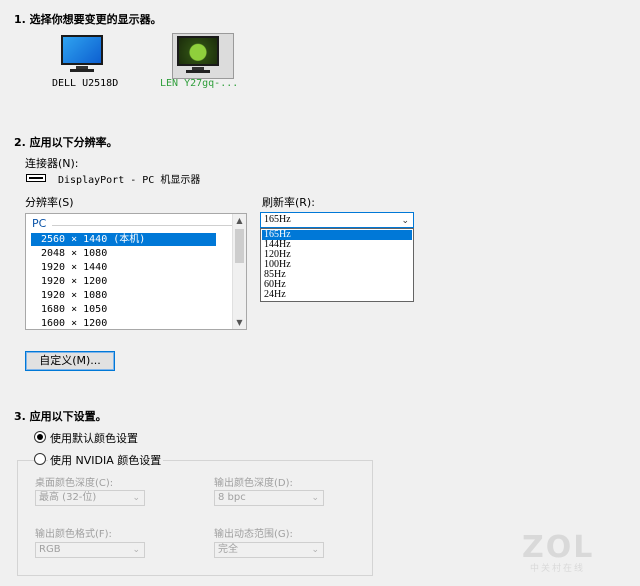 This screenshot has height=586, width=640. I want to click on step3-heading: 3. 应用以下设置。, so click(60, 416).